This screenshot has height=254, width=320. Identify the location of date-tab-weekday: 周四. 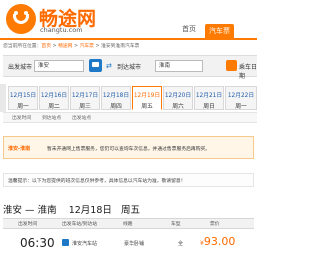
(116, 107).